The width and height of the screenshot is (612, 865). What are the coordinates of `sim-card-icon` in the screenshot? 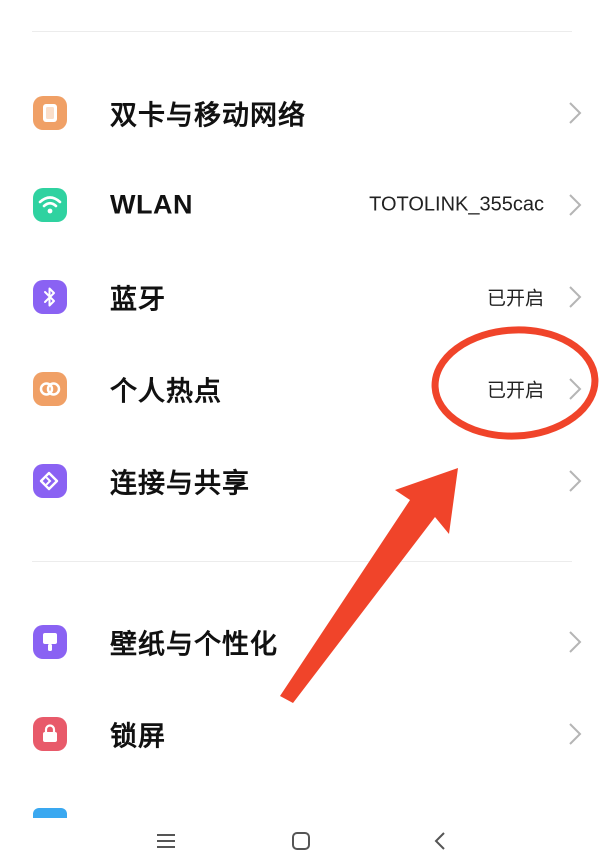 It's located at (50, 113).